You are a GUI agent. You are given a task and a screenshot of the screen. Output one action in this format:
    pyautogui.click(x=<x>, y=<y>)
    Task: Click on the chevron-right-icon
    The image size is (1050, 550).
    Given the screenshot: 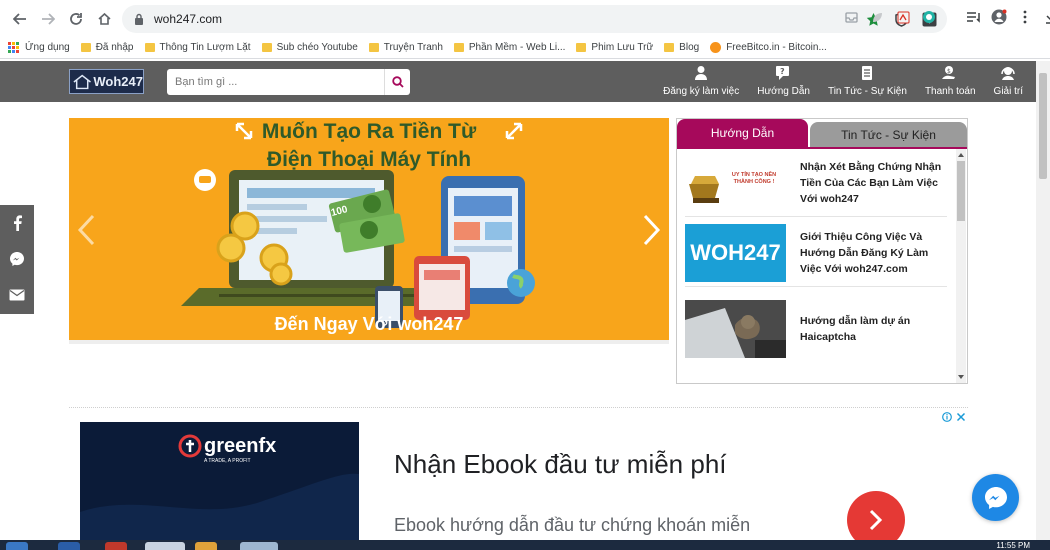 What is the action you would take?
    pyautogui.click(x=652, y=230)
    